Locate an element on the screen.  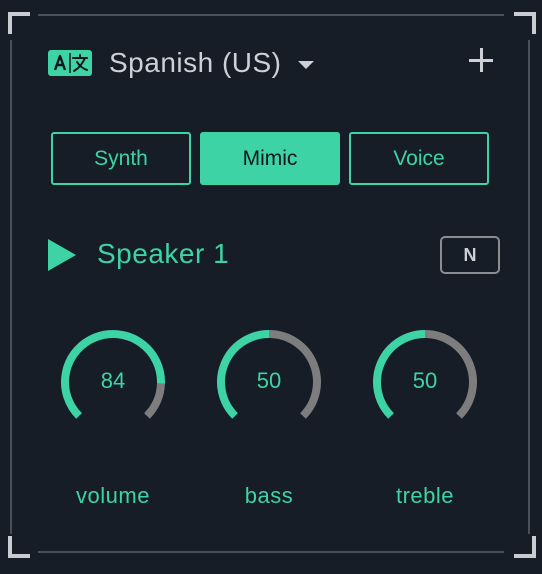
treble-knob-label: treble is located at coordinates (425, 495).